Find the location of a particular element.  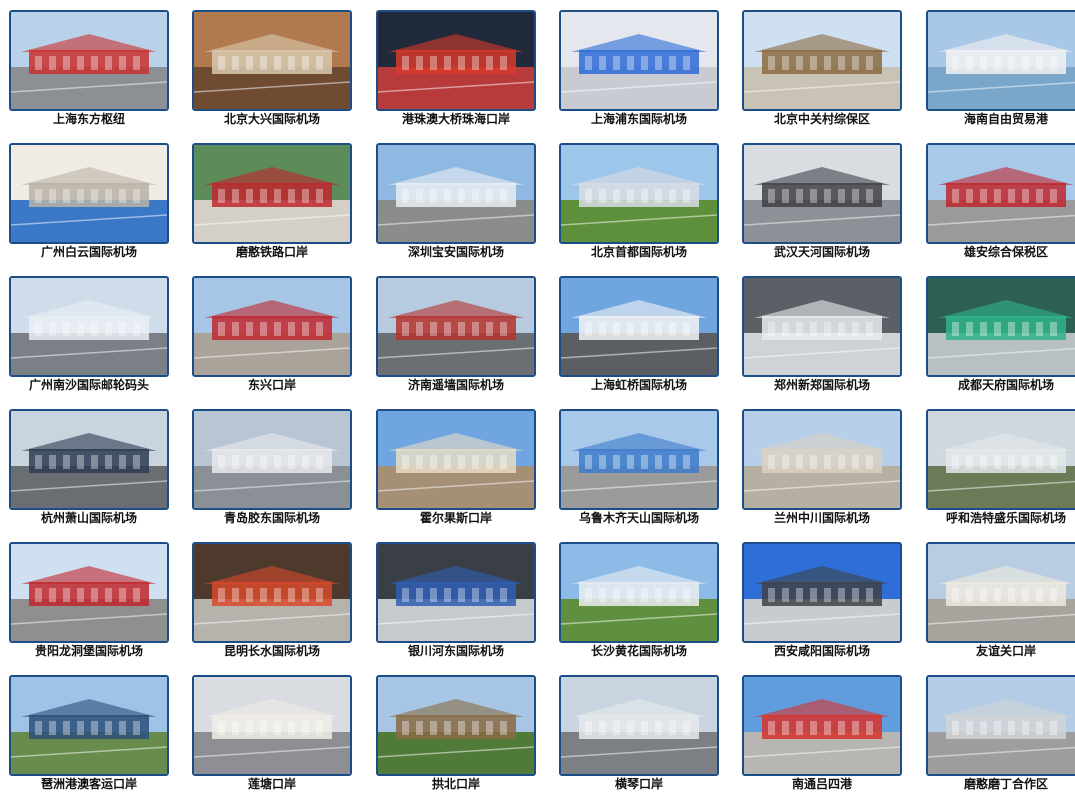

gallery-card: 海南自由贸易港 is located at coordinates (1000, 76).